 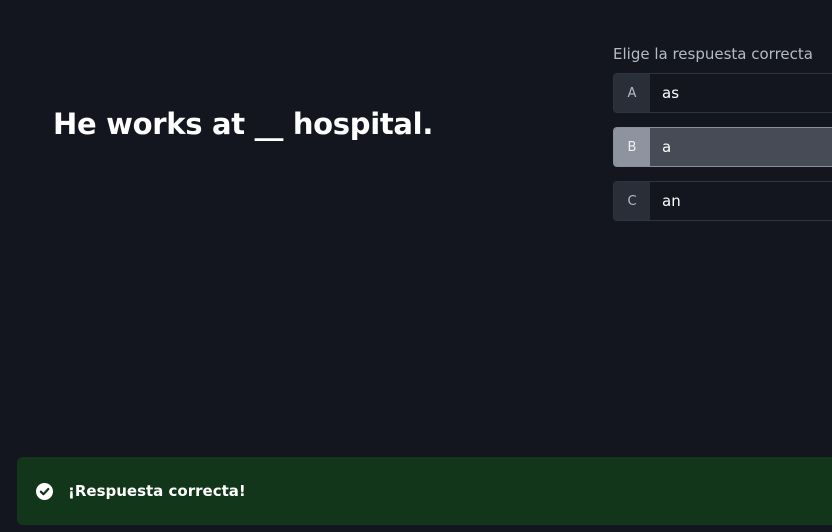 What do you see at coordinates (722, 201) in the screenshot?
I see `answer-option-c: C an` at bounding box center [722, 201].